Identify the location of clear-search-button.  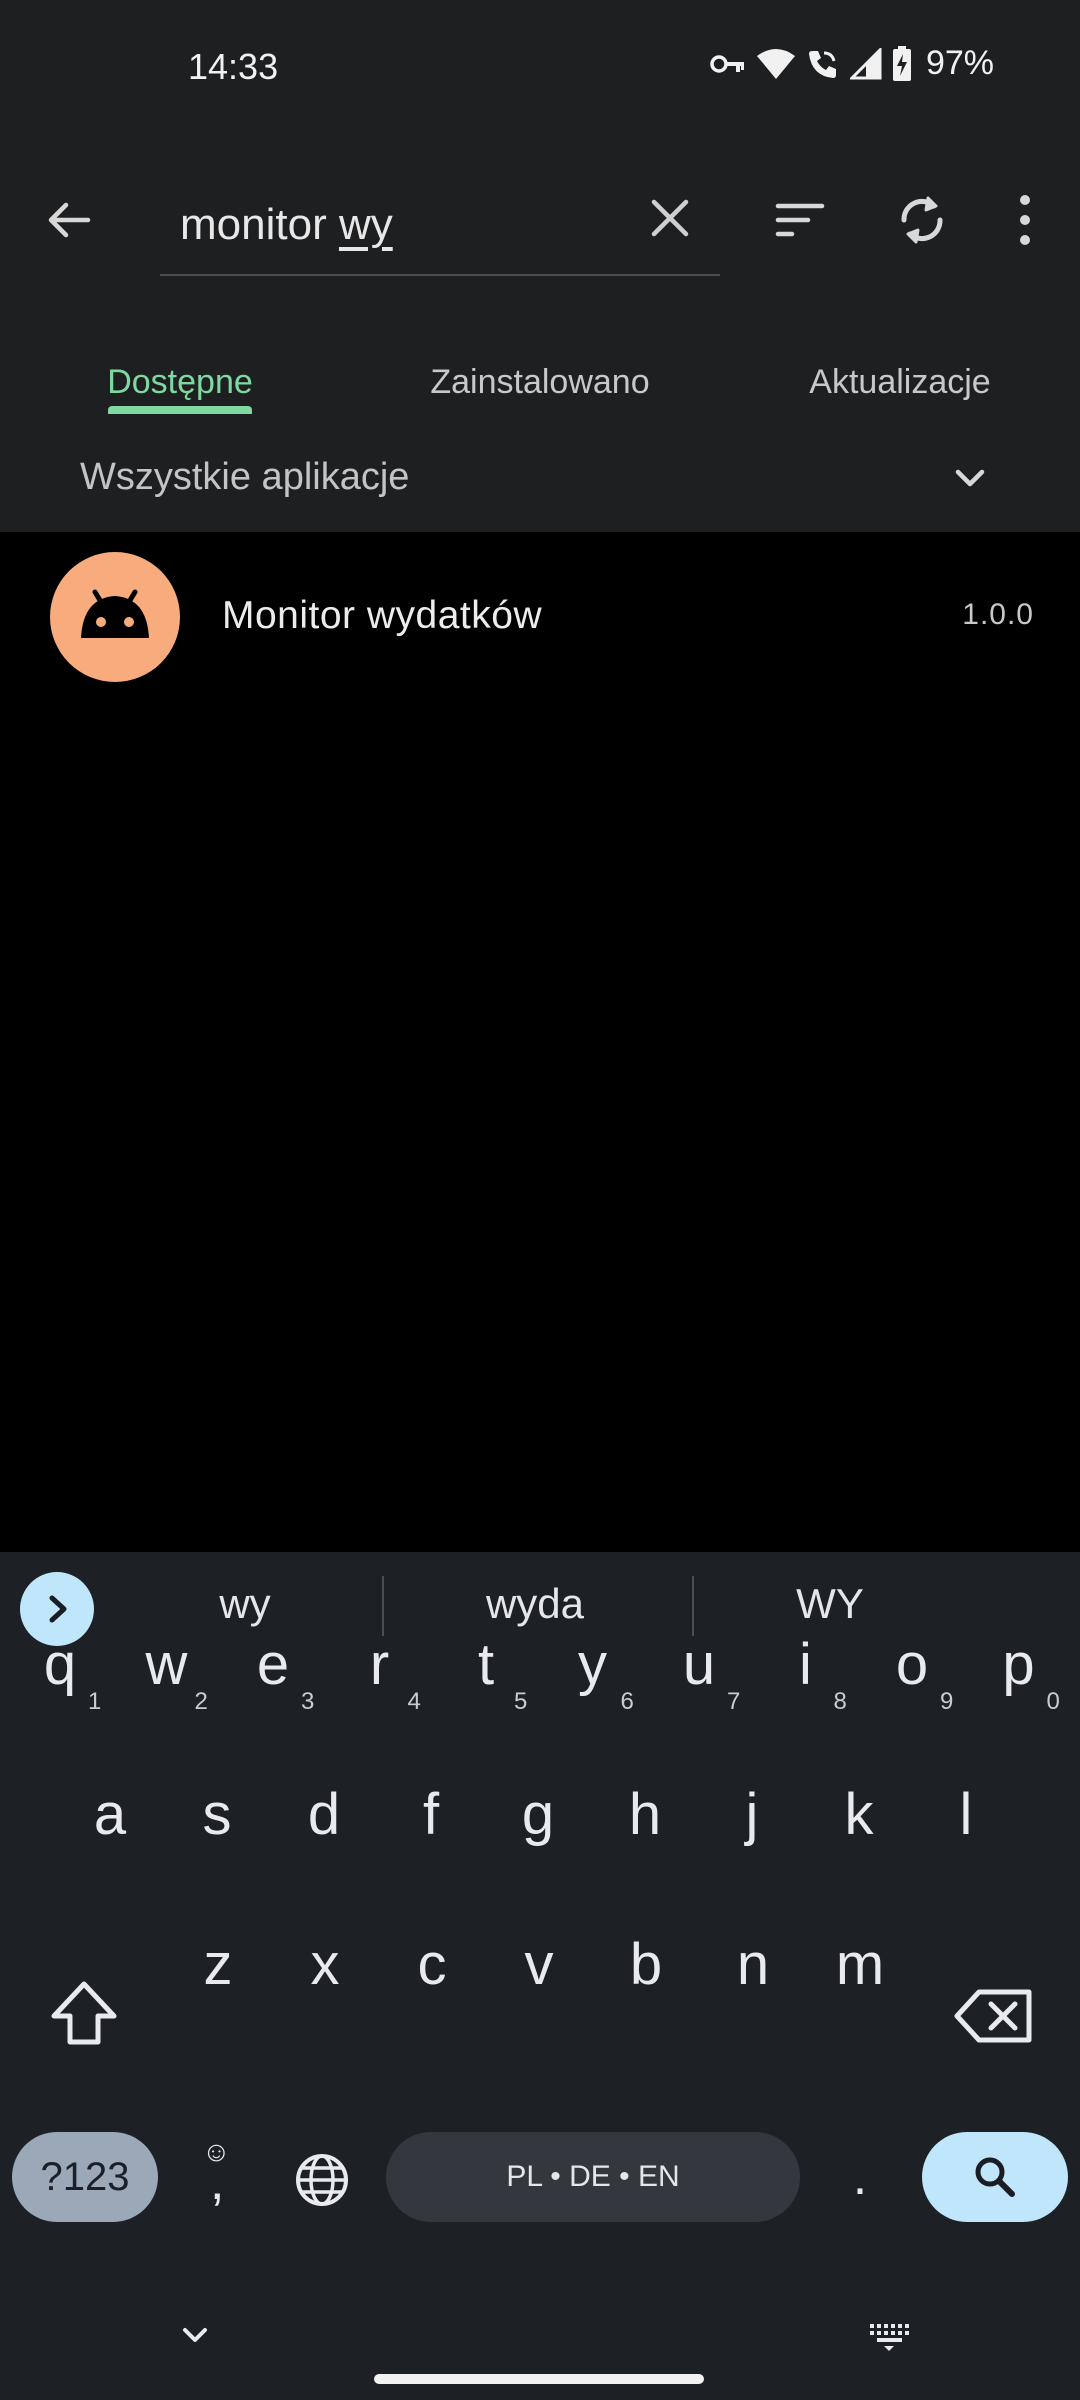
(670, 218).